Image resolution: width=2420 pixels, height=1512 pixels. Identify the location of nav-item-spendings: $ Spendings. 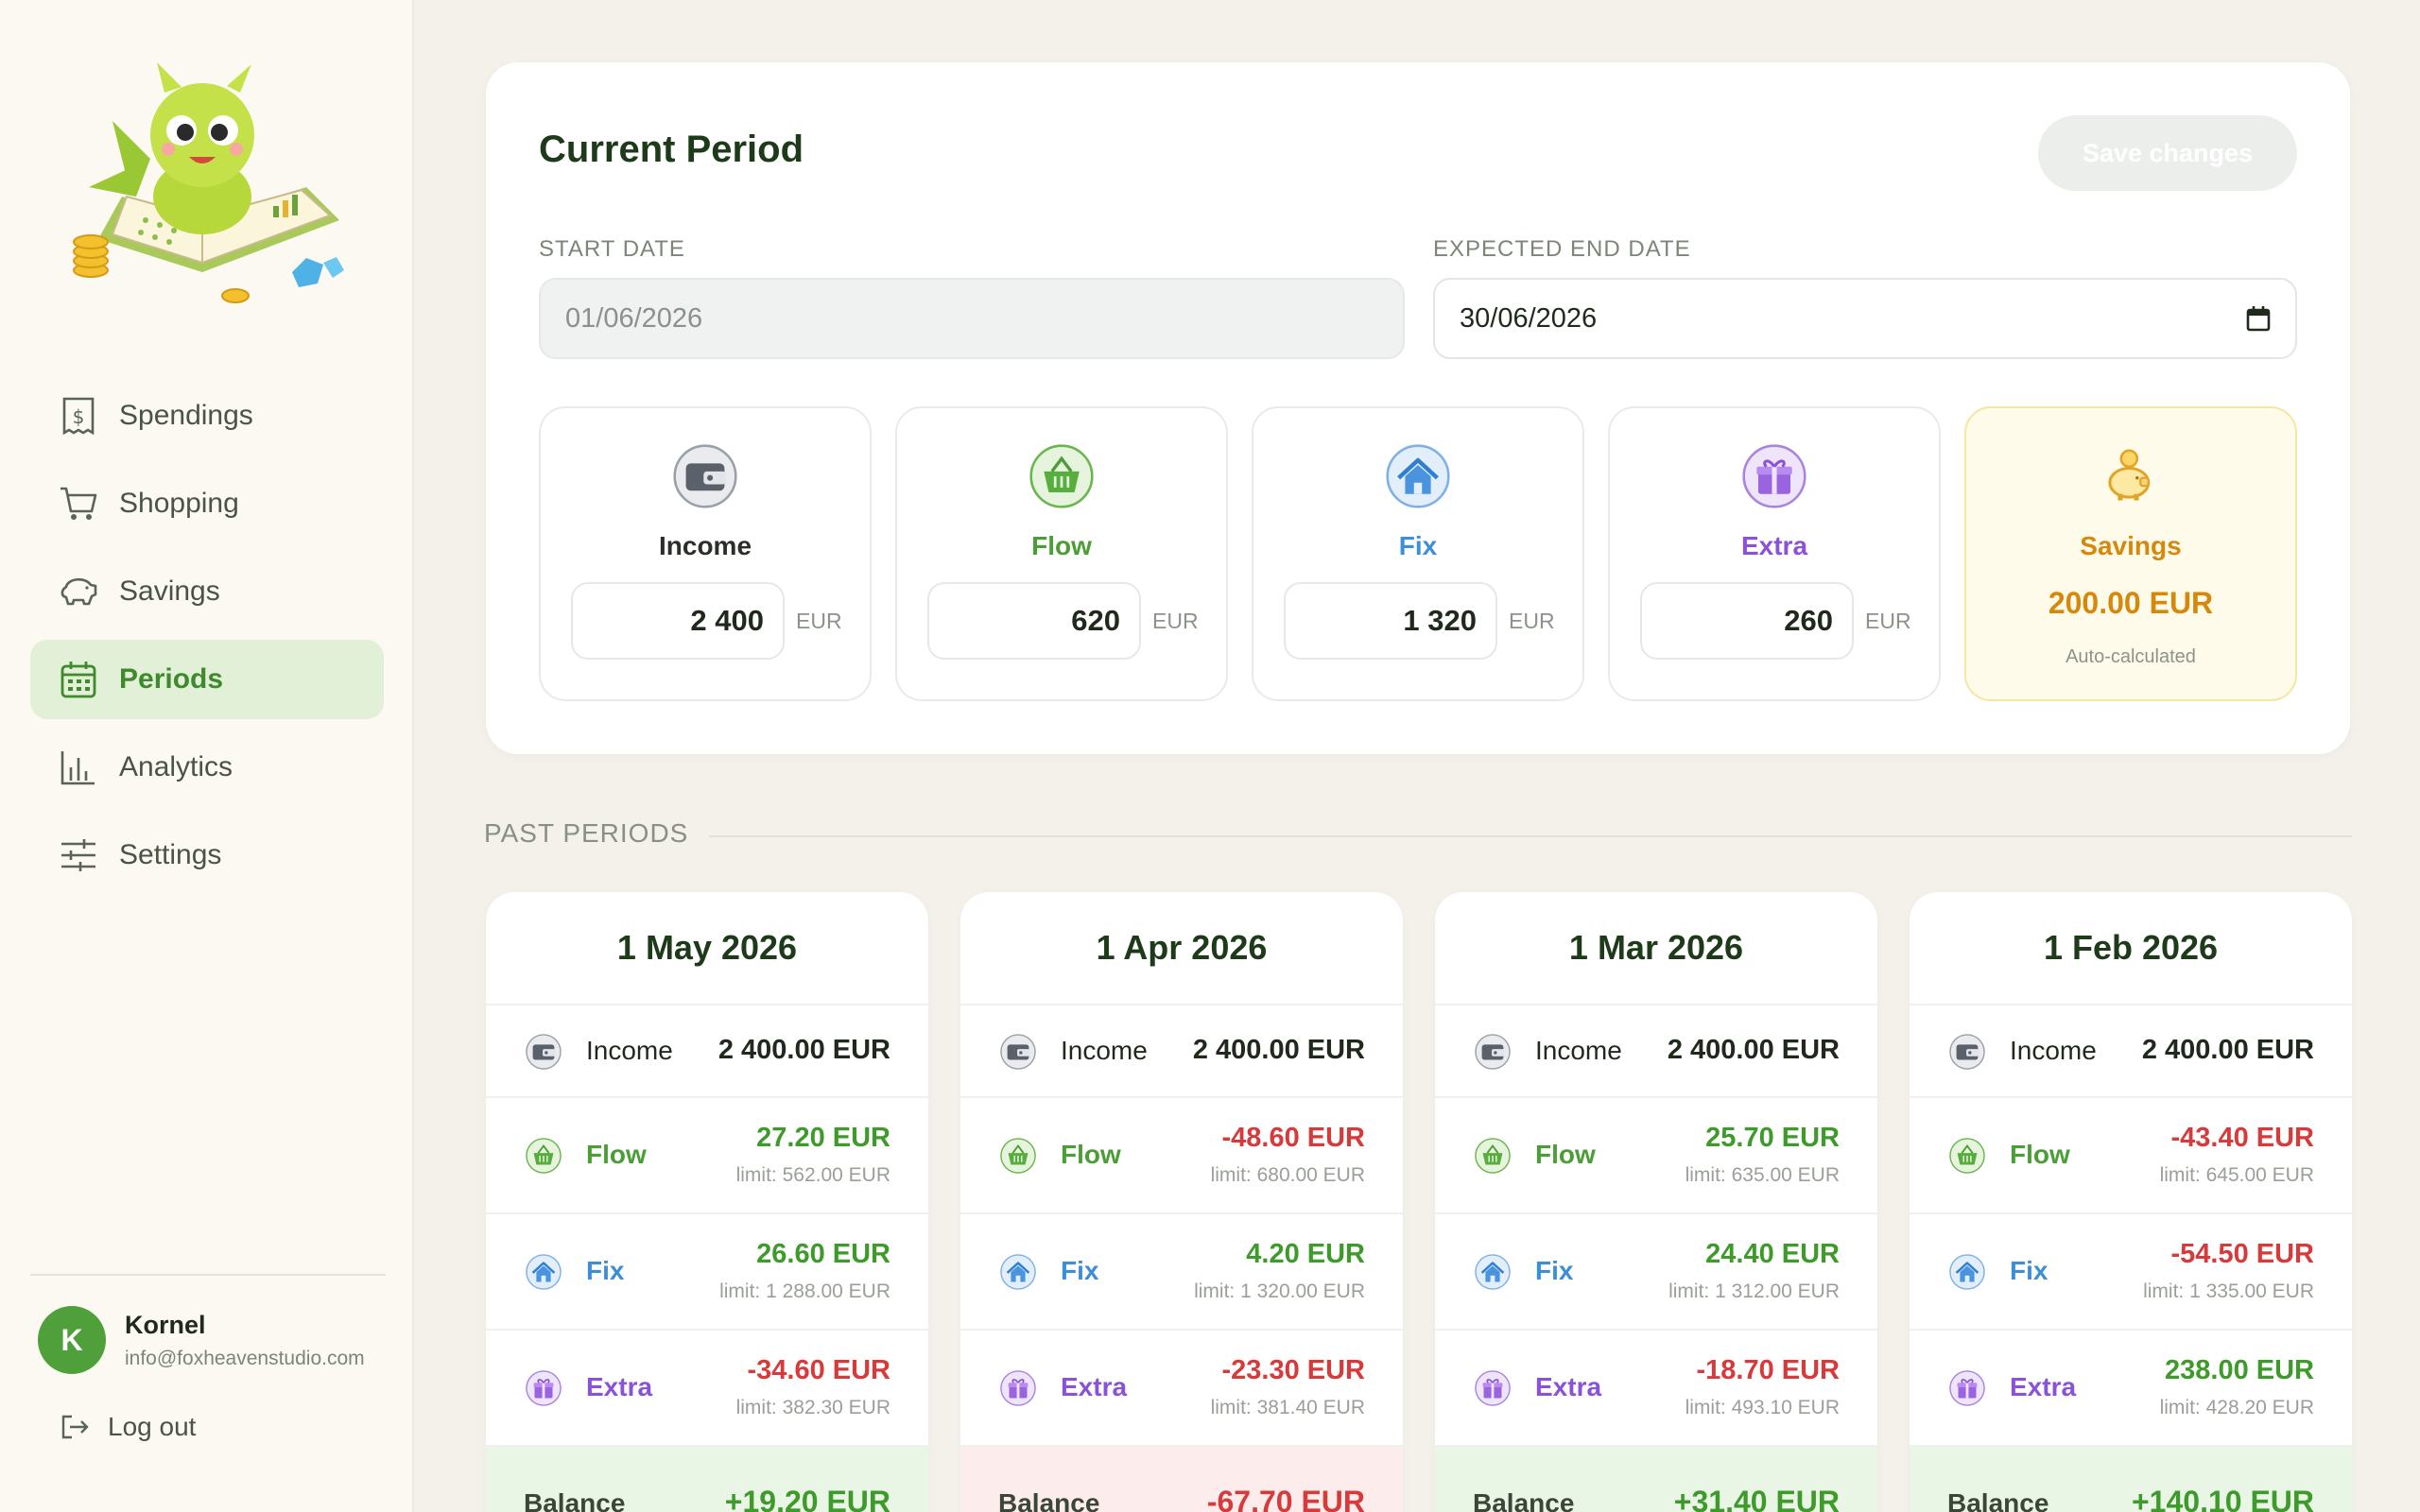
(207, 415).